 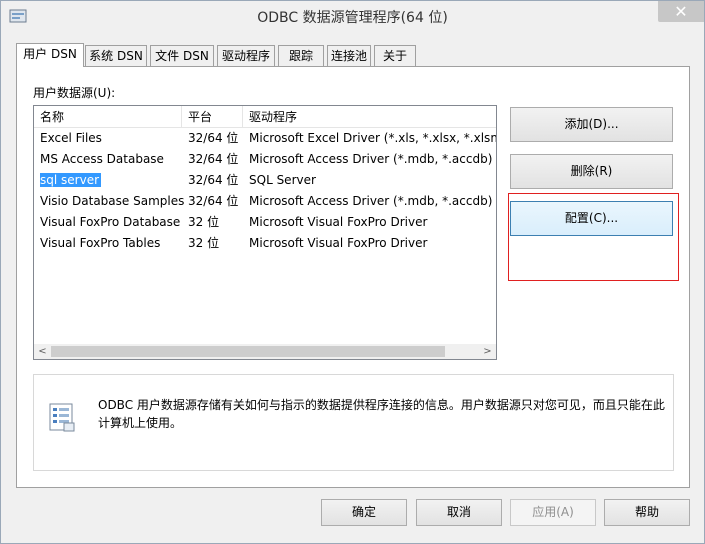 I want to click on tab-file-dsn: 文件 DSN, so click(x=182, y=56).